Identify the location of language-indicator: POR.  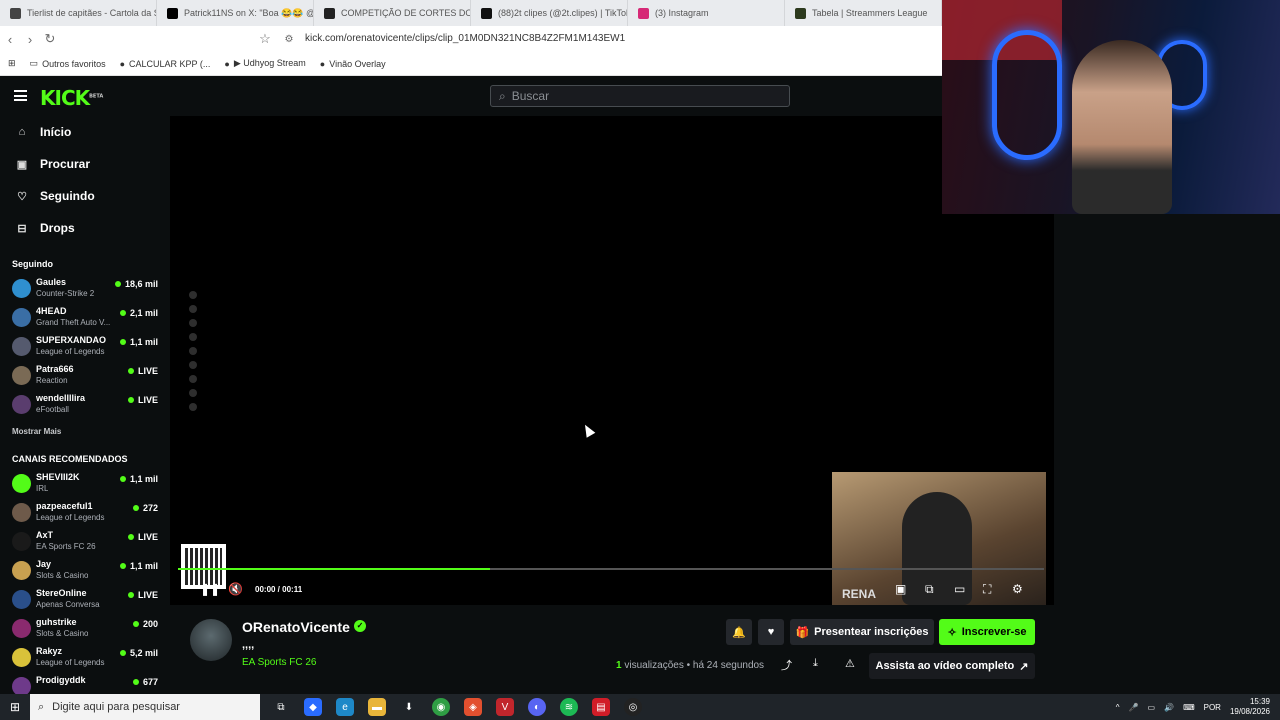
(1212, 707).